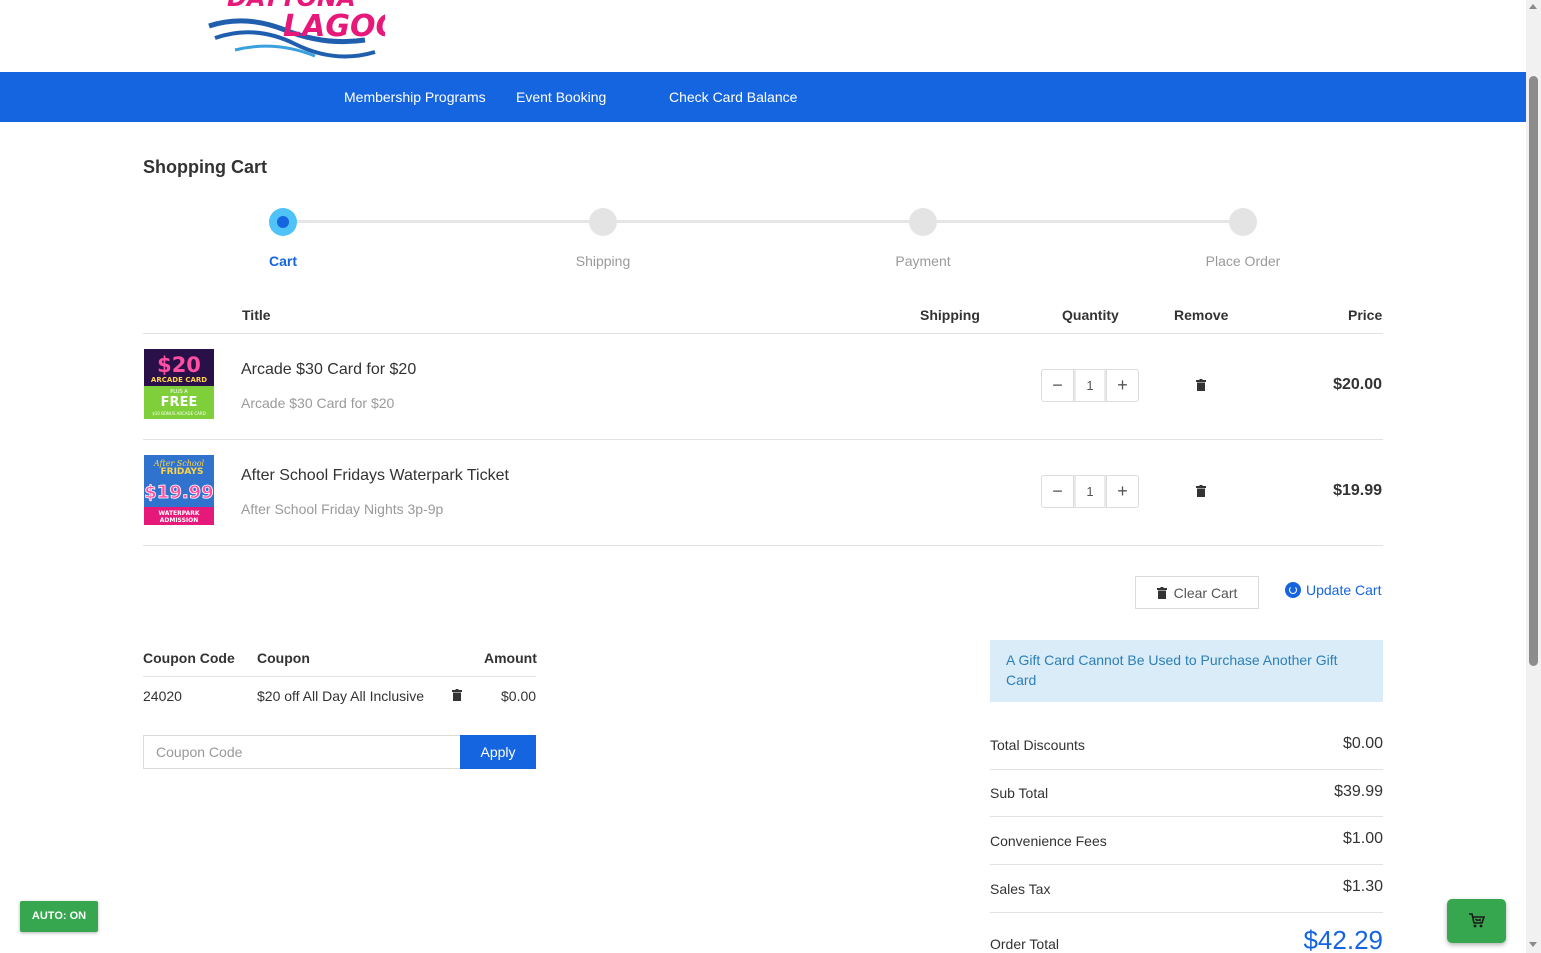 This screenshot has height=953, width=1541. What do you see at coordinates (318, 403) in the screenshot?
I see `cart-item-subtitle: Arcade $30 Card for $20` at bounding box center [318, 403].